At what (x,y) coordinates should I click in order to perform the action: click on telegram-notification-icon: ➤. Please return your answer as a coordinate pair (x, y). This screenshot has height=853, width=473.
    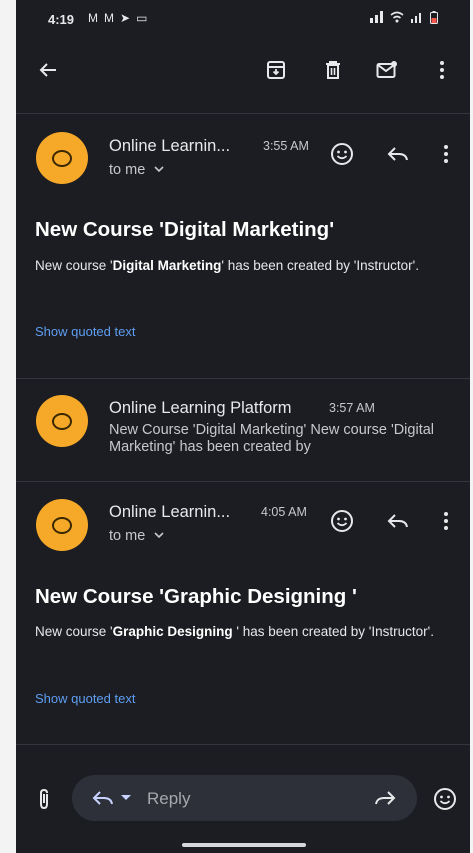
    Looking at the image, I should click on (125, 18).